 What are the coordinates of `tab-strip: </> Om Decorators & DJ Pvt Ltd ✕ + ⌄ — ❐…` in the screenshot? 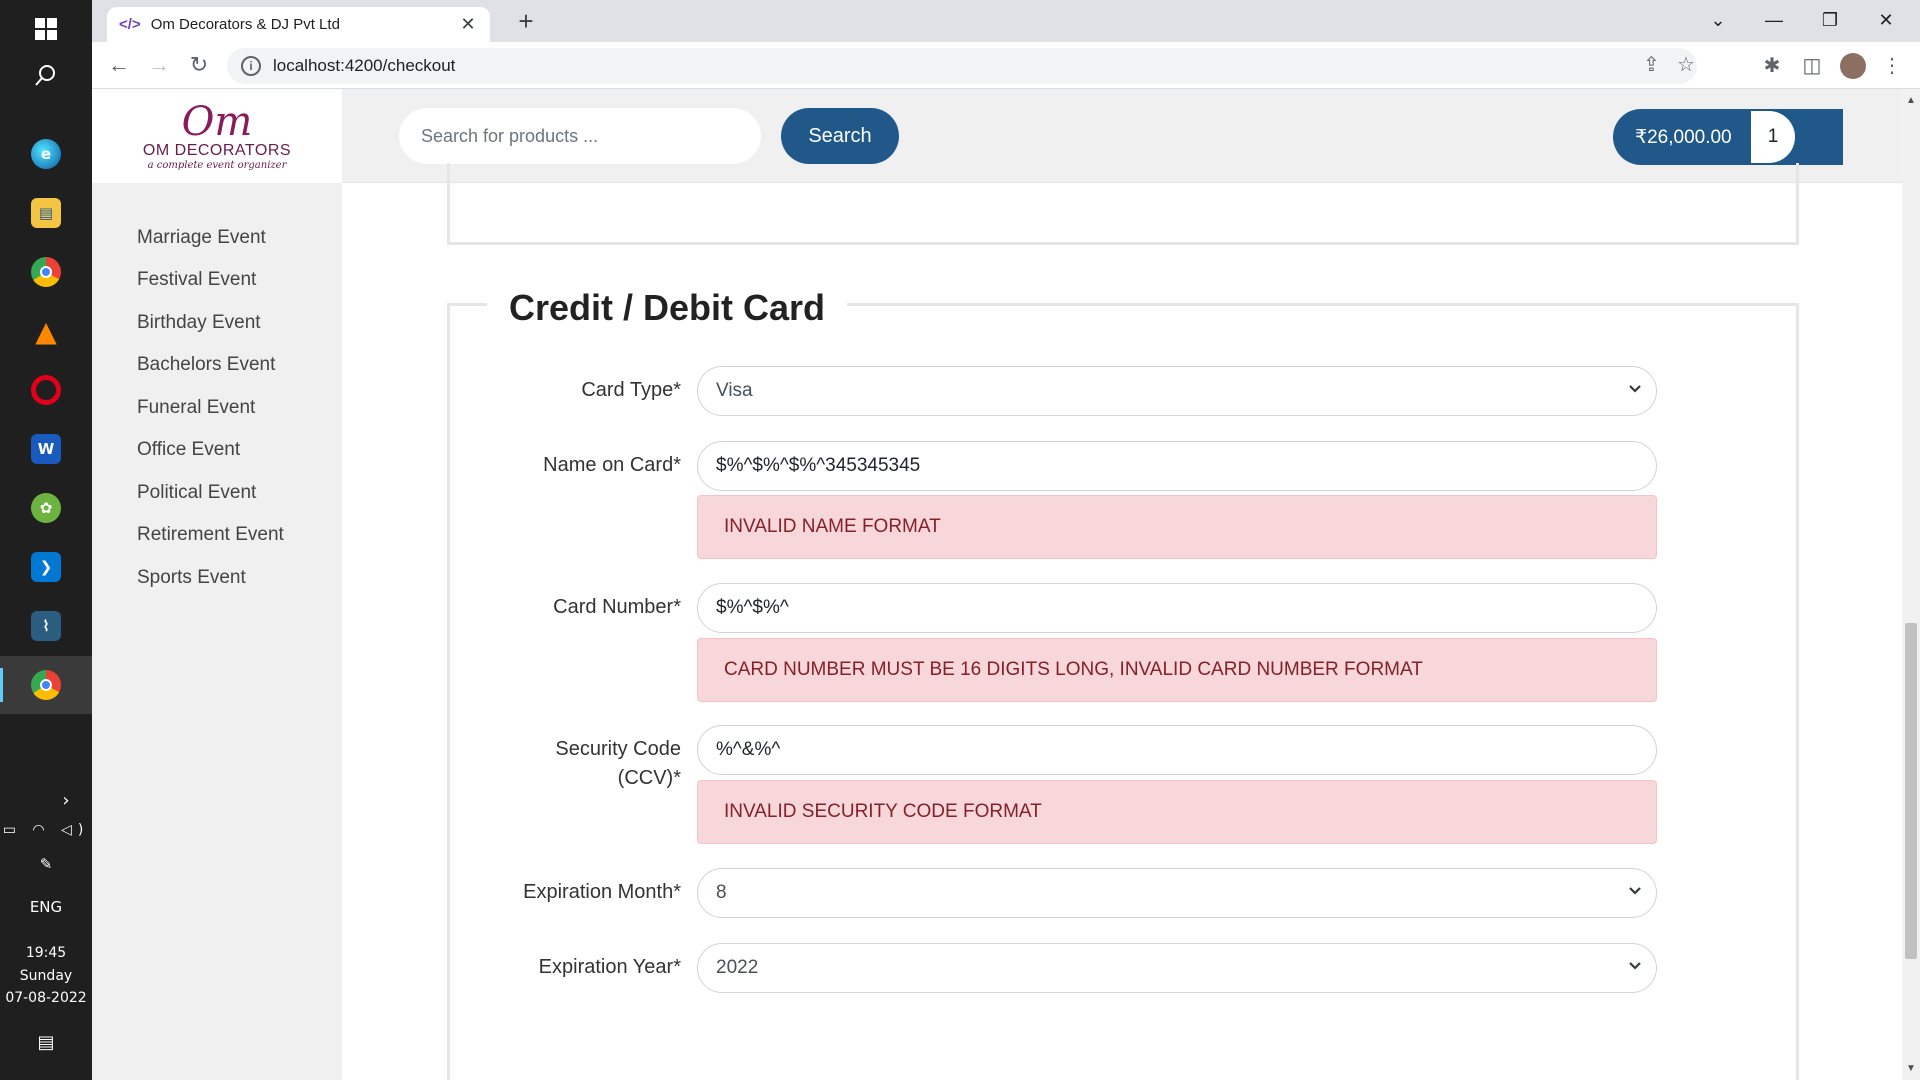 It's located at (1006, 21).